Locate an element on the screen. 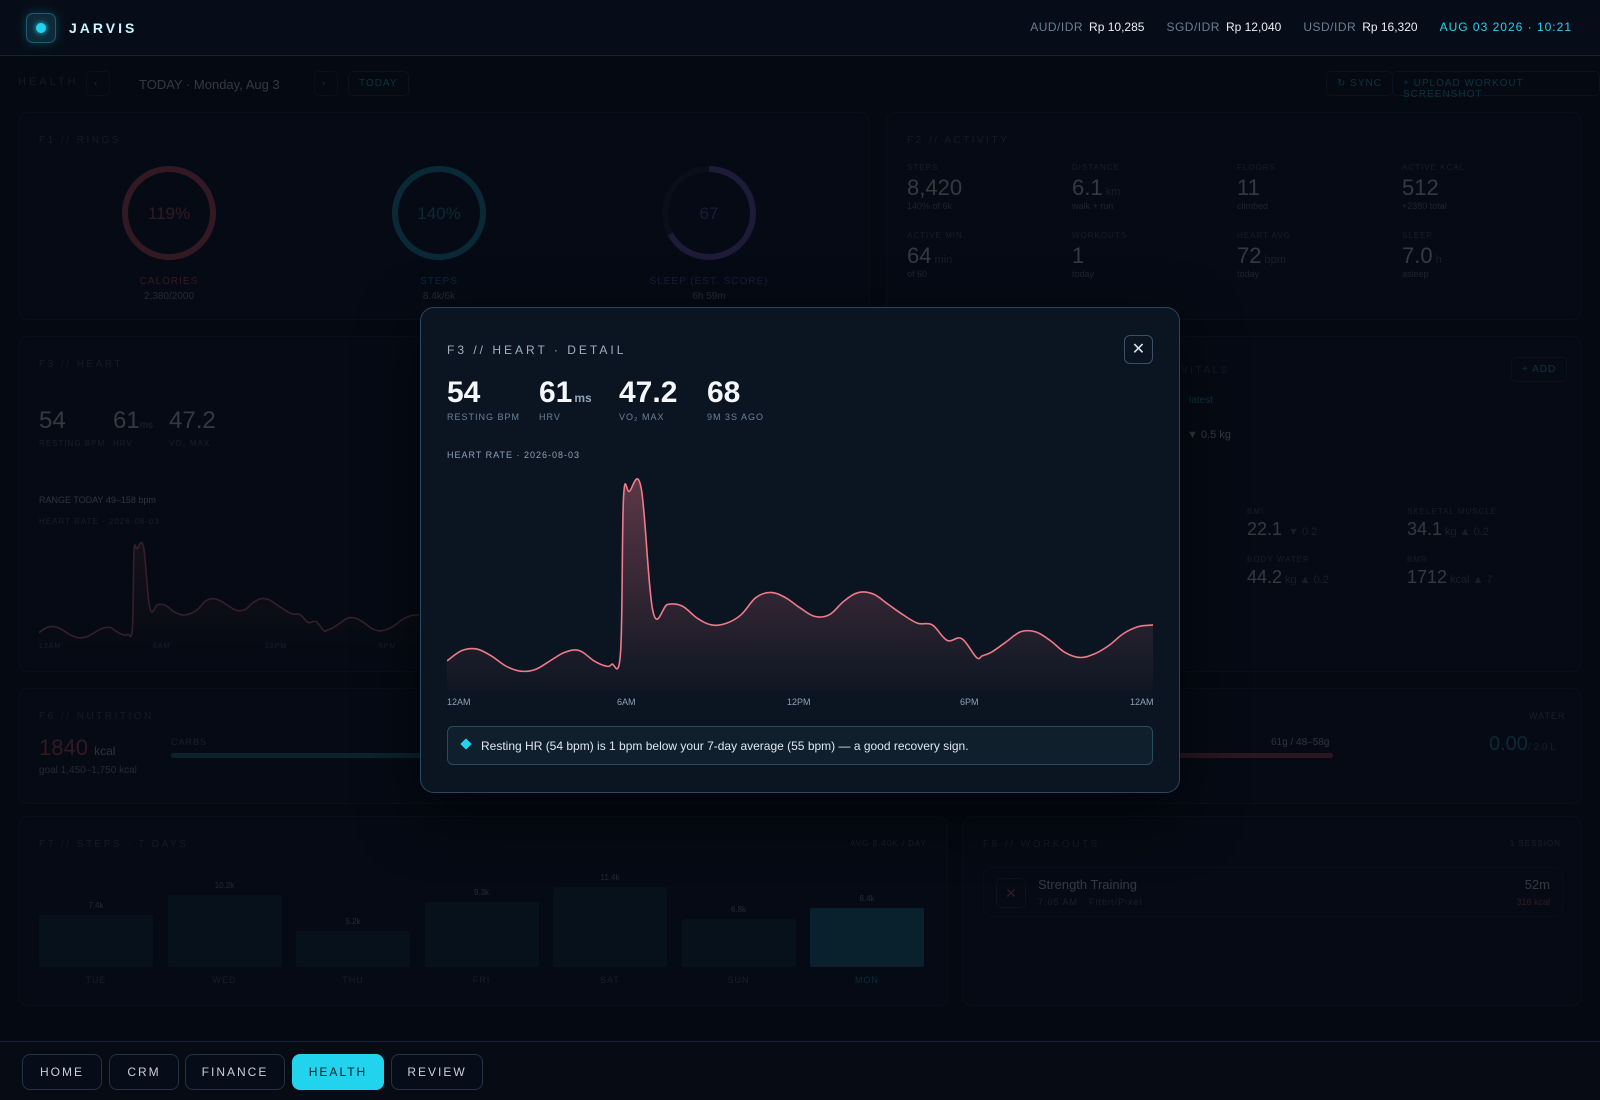 The width and height of the screenshot is (1600, 1100). nav-review: REVIEW is located at coordinates (437, 1072).